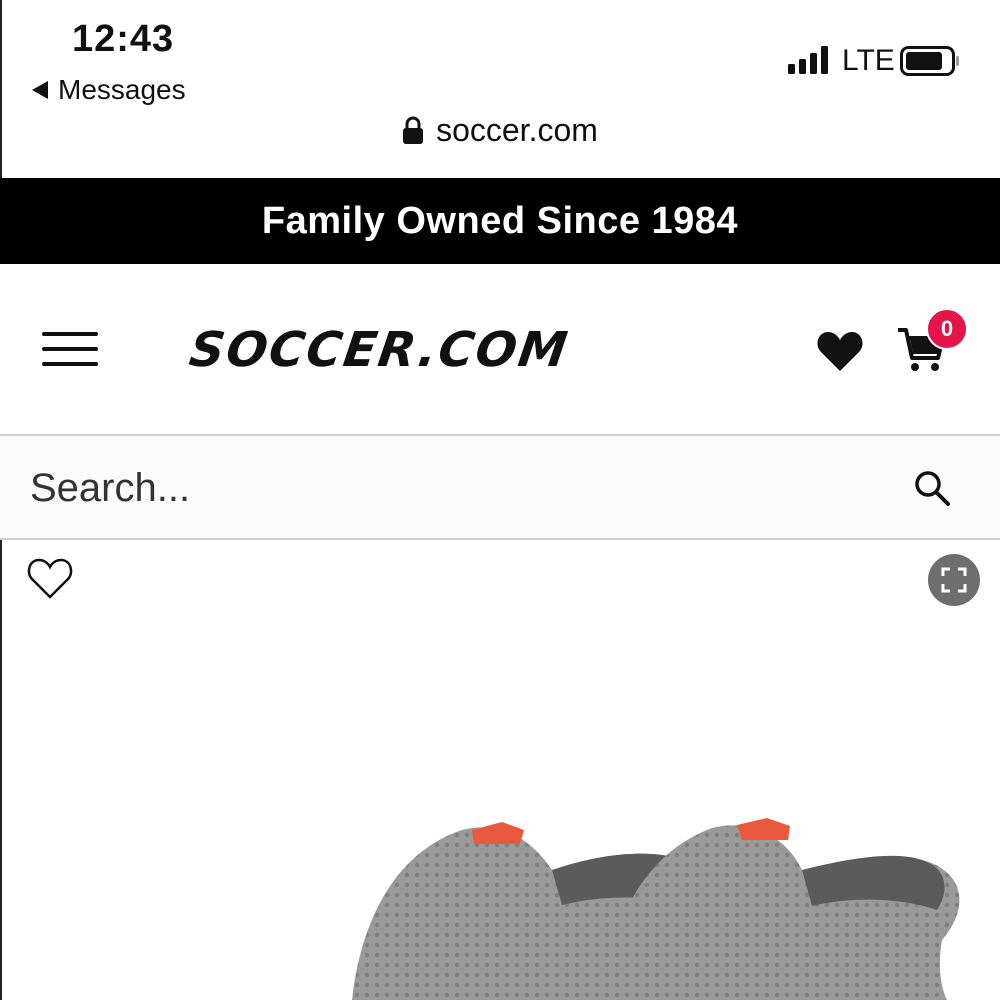  What do you see at coordinates (50, 578) in the screenshot?
I see `heart-outline-icon` at bounding box center [50, 578].